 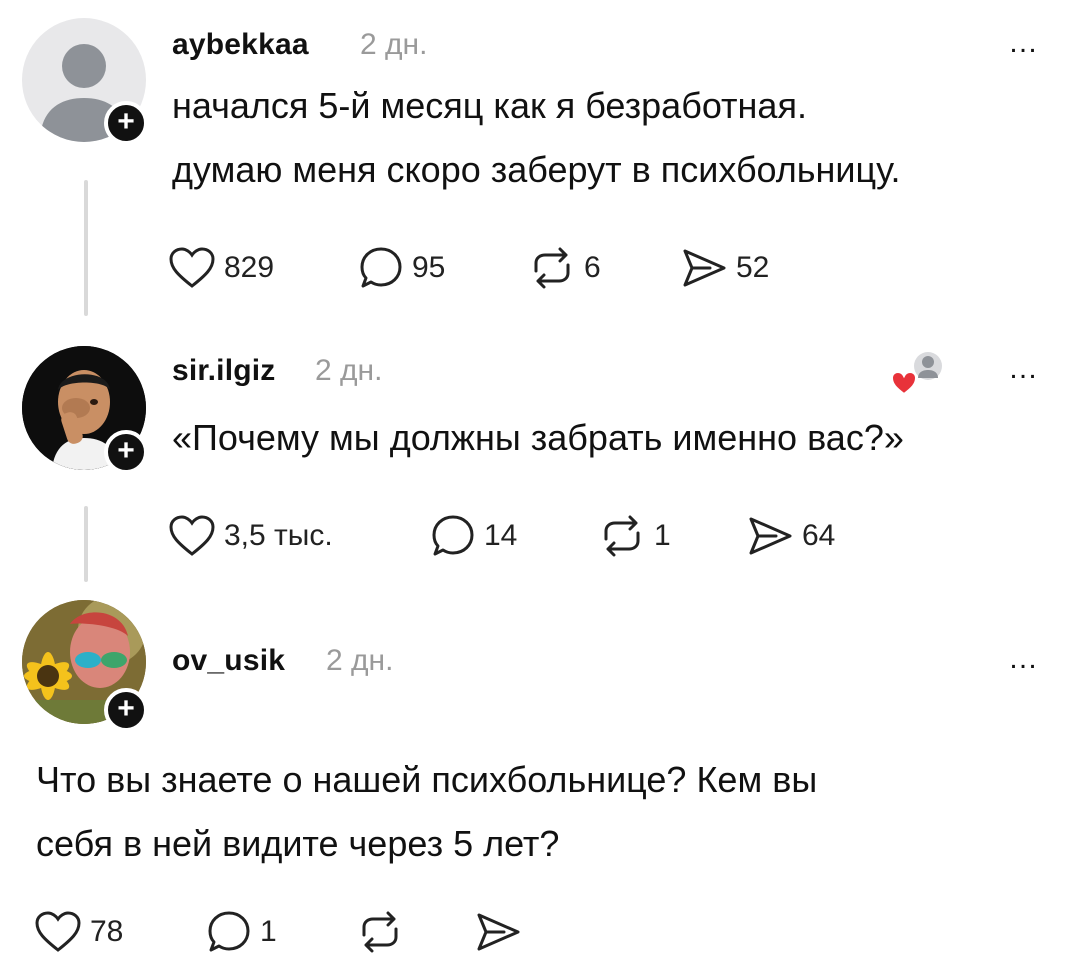 I want to click on post-text-line: себя в ней видите через 5 лет?, so click(x=298, y=843).